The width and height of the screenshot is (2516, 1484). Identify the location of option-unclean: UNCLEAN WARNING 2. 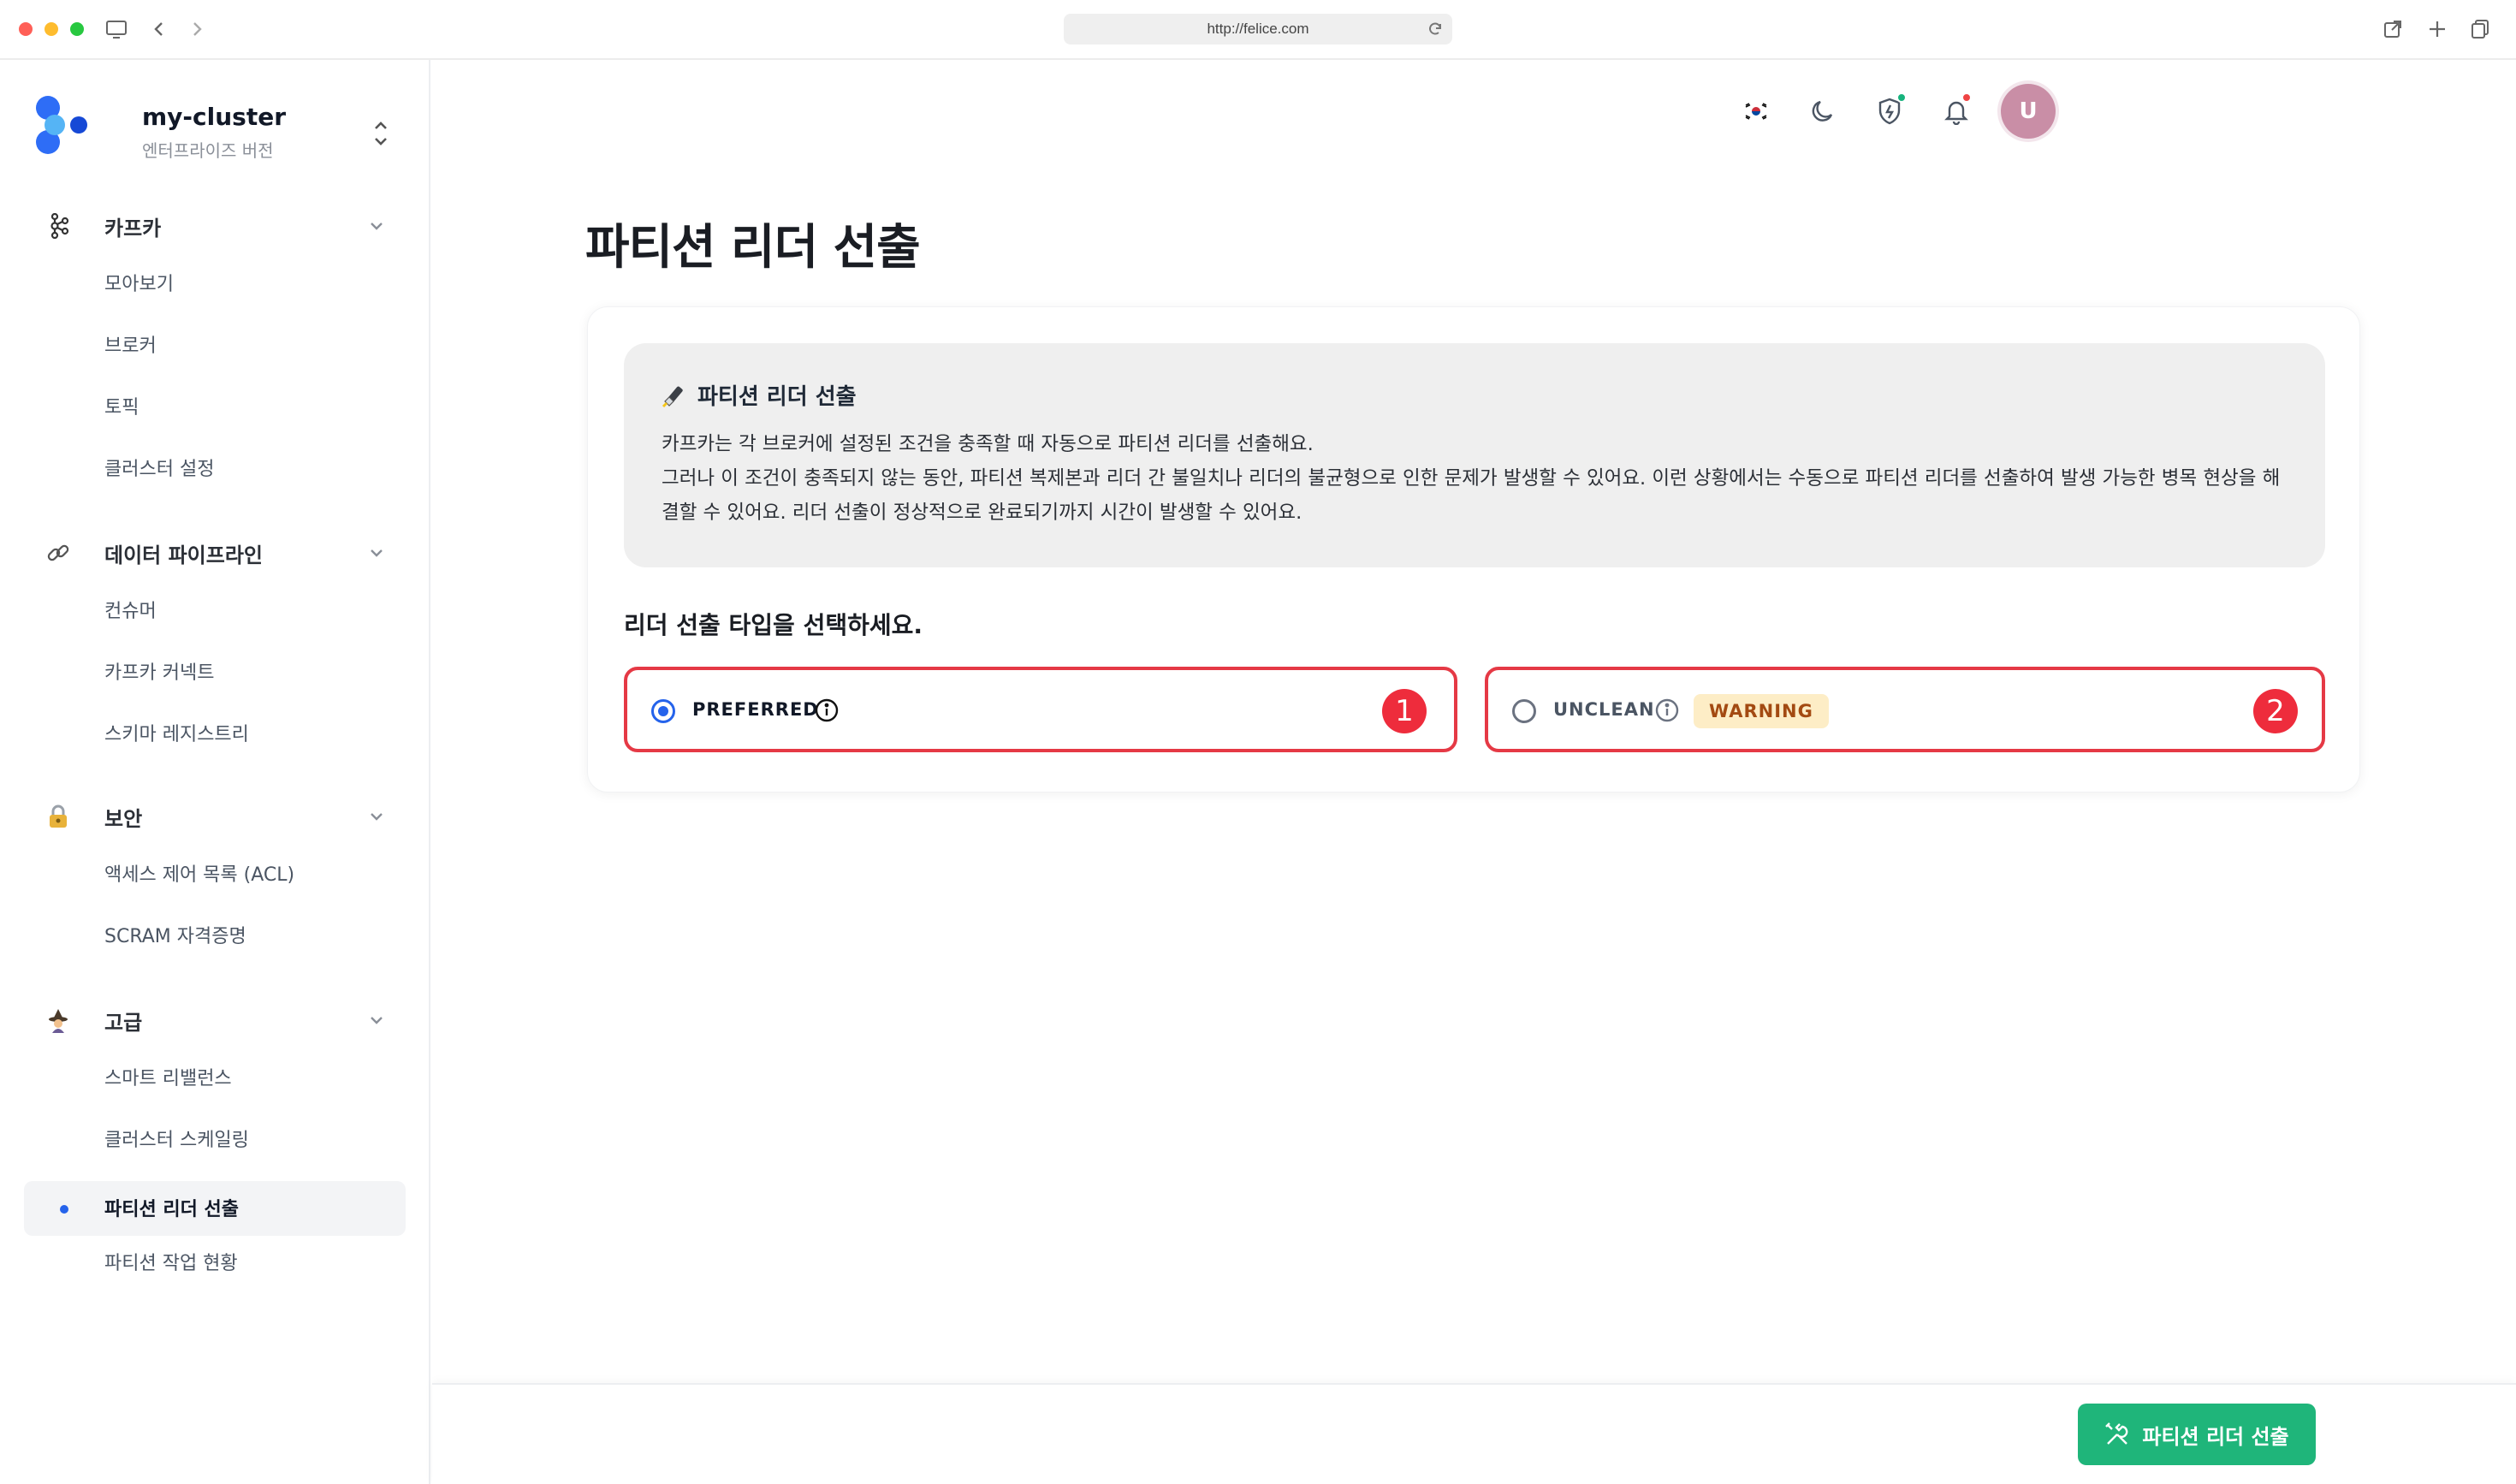
(1905, 710).